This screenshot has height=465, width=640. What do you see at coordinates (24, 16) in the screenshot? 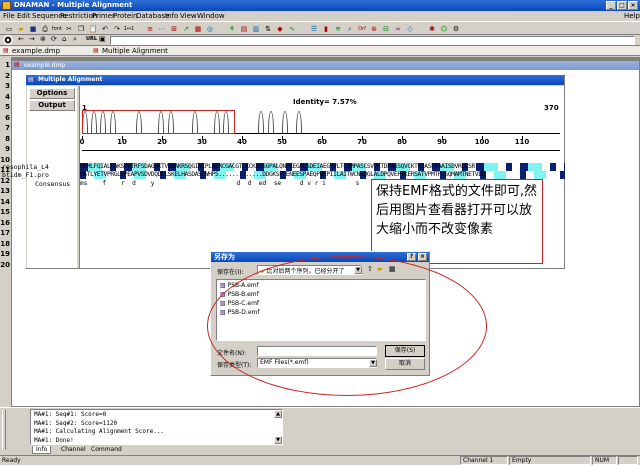
I see `menu-edit: Edit` at bounding box center [24, 16].